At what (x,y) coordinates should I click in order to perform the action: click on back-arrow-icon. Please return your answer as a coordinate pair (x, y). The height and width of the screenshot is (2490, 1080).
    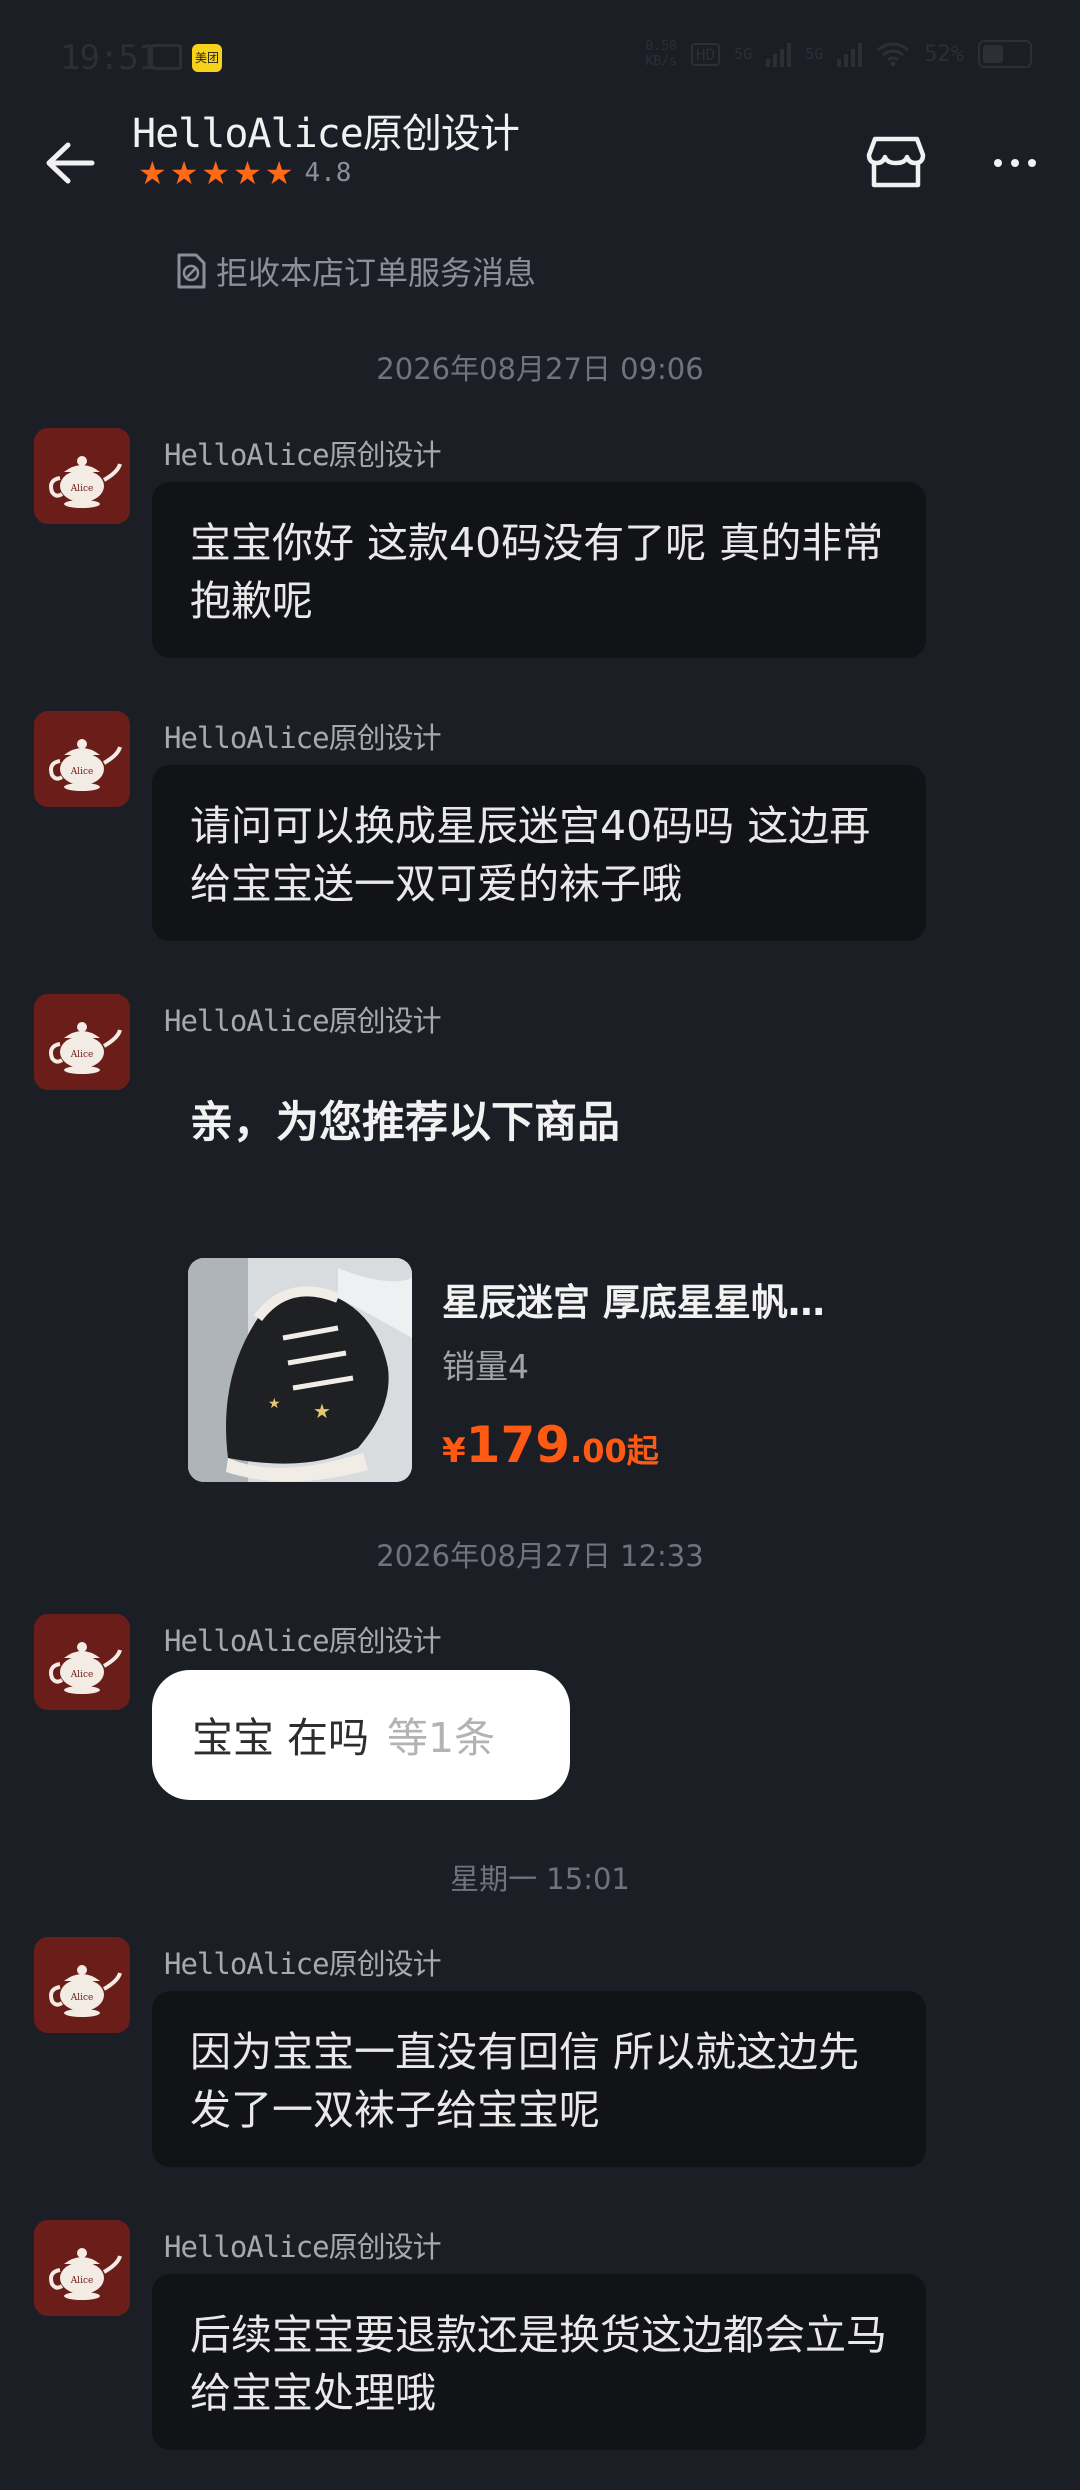
    Looking at the image, I should click on (70, 163).